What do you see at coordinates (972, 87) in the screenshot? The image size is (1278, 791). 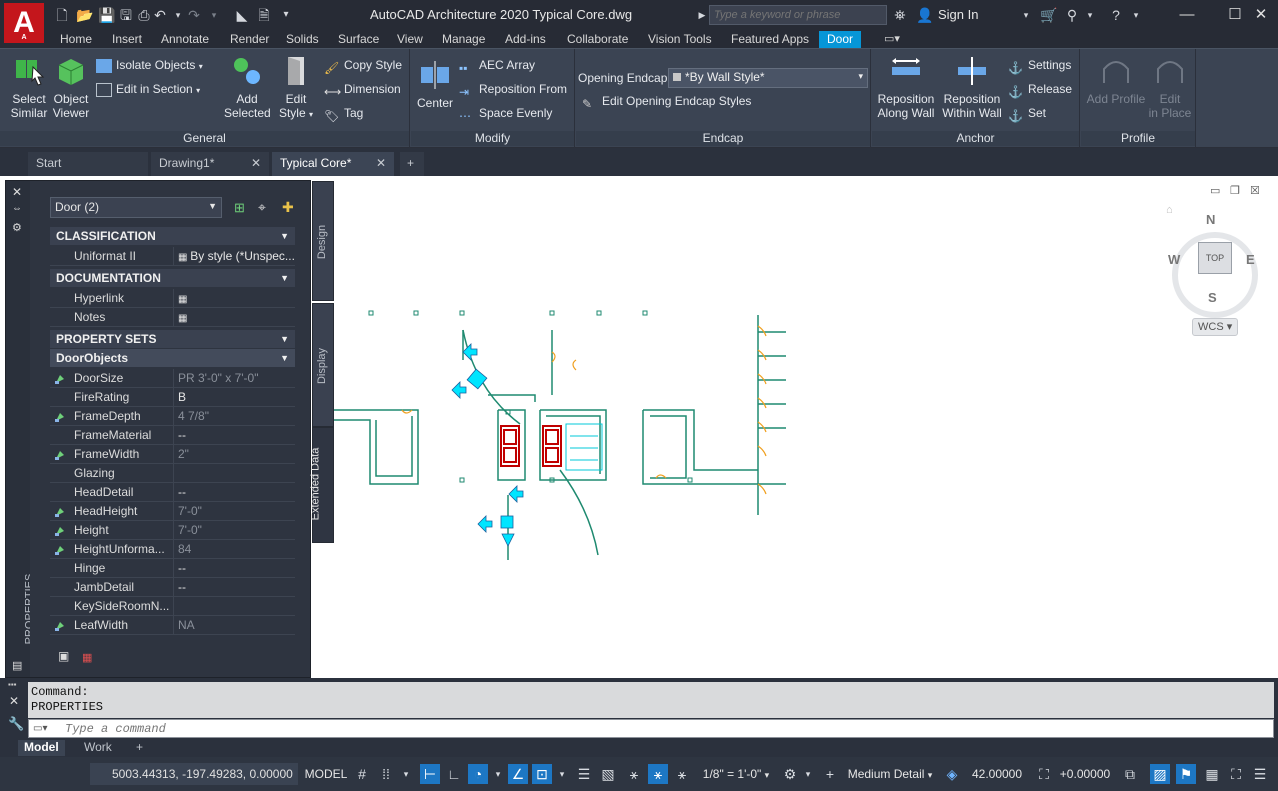 I see `reposition-within-wall-button: Reposition Within Wall` at bounding box center [972, 87].